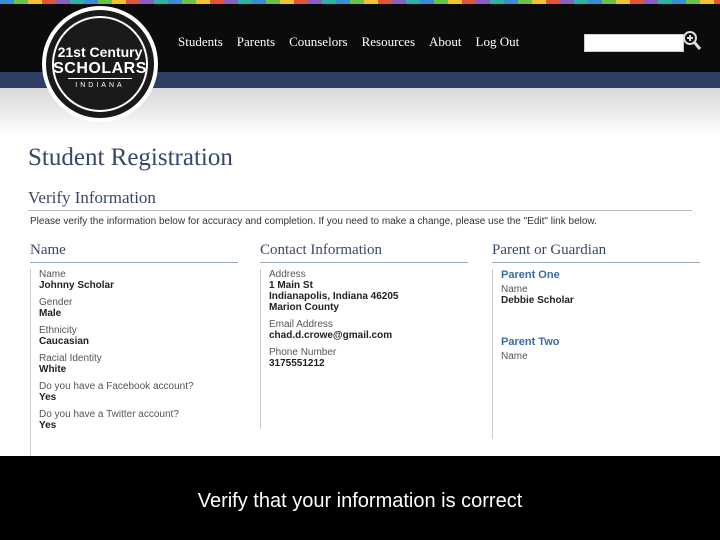  I want to click on address-line: 1 Main St, so click(291, 285).